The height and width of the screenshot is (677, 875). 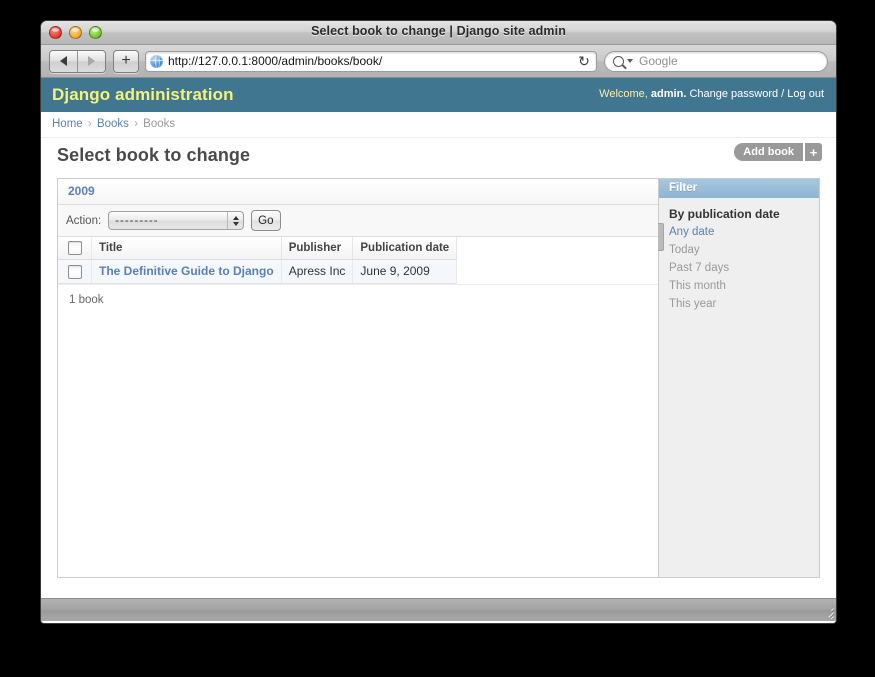 What do you see at coordinates (84, 220) in the screenshot?
I see `action-label: Action:` at bounding box center [84, 220].